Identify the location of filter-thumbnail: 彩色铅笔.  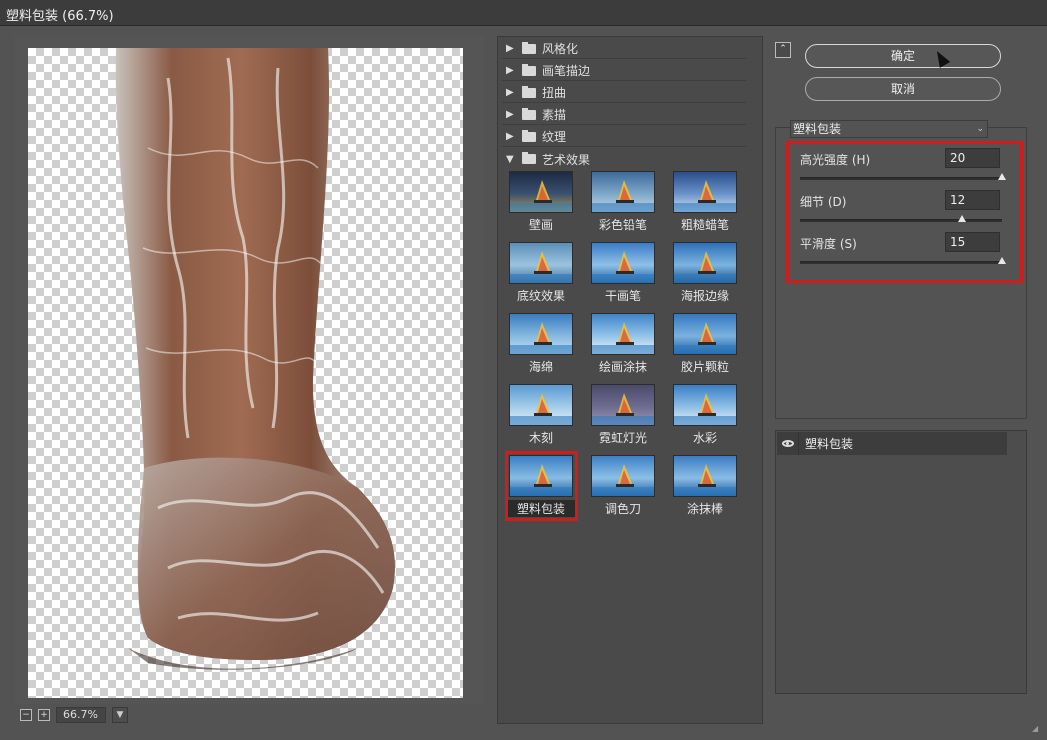
(623, 202).